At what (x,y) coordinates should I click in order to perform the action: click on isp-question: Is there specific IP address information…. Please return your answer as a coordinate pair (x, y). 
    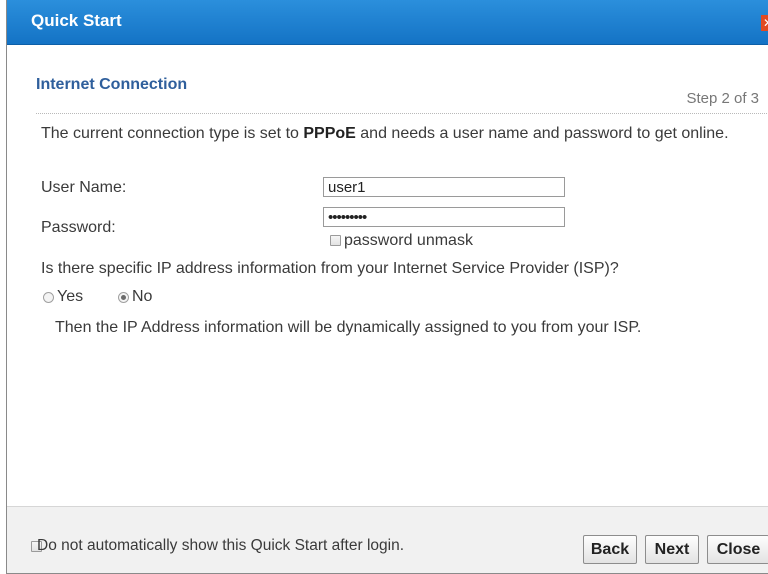
    Looking at the image, I should click on (330, 268).